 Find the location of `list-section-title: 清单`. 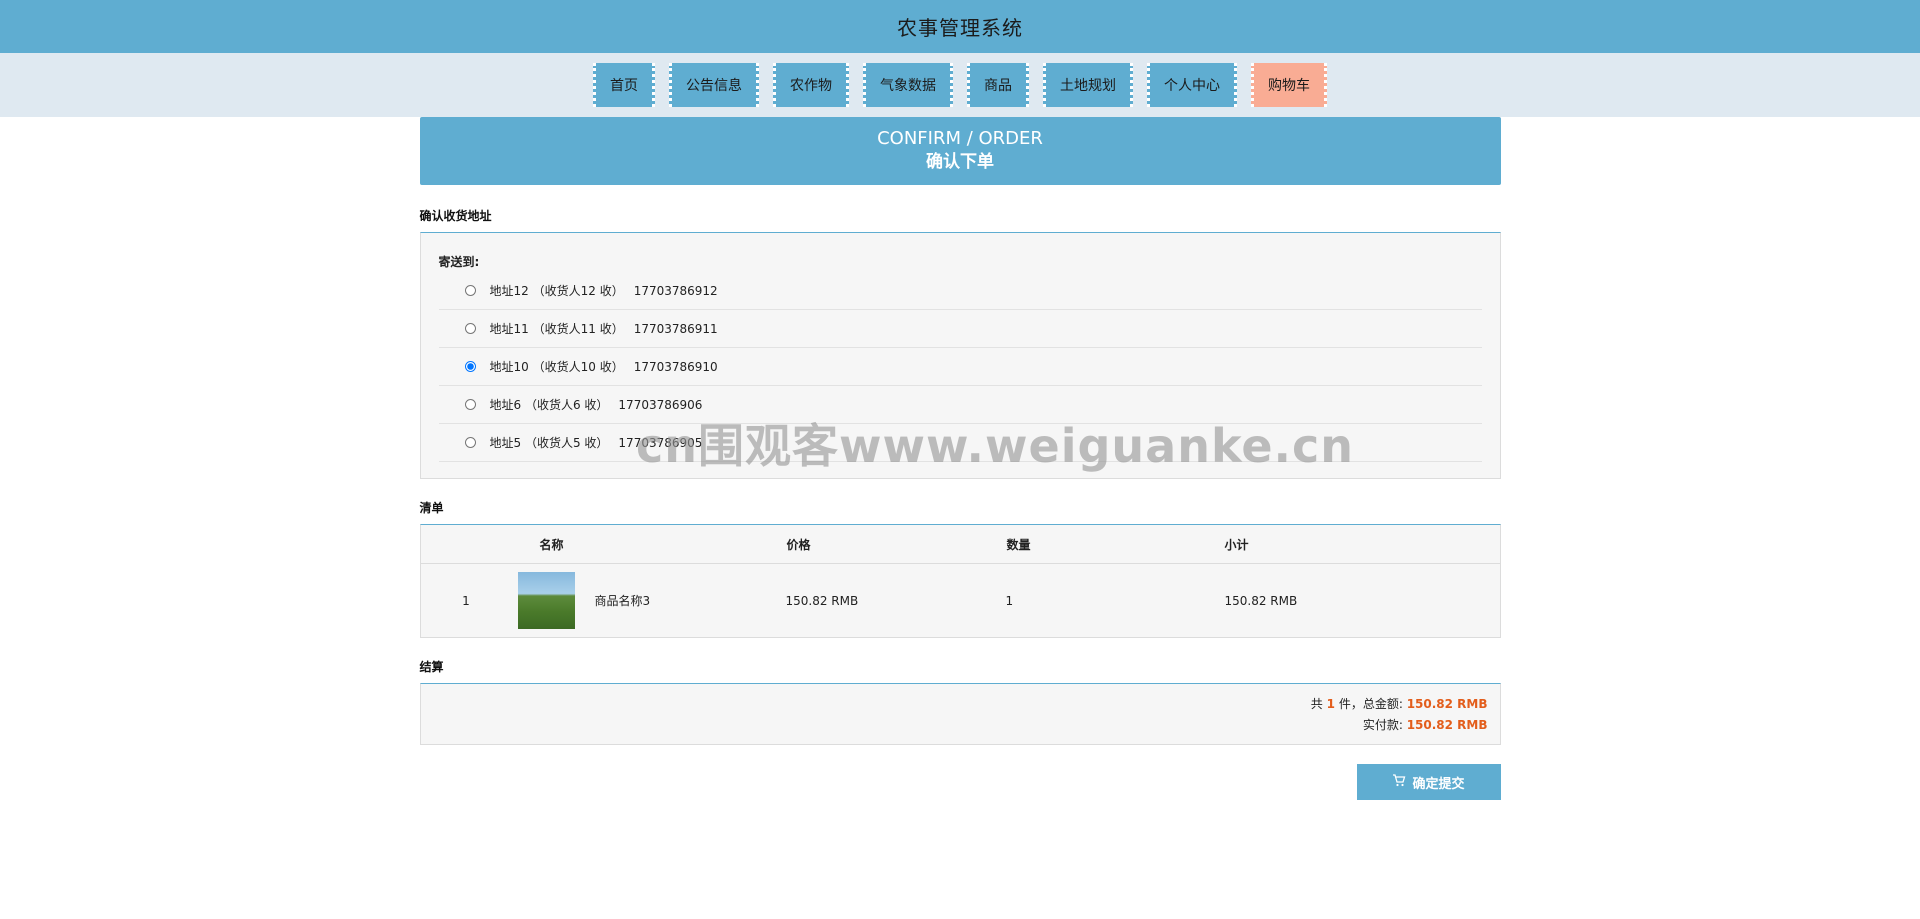

list-section-title: 清单 is located at coordinates (431, 508).